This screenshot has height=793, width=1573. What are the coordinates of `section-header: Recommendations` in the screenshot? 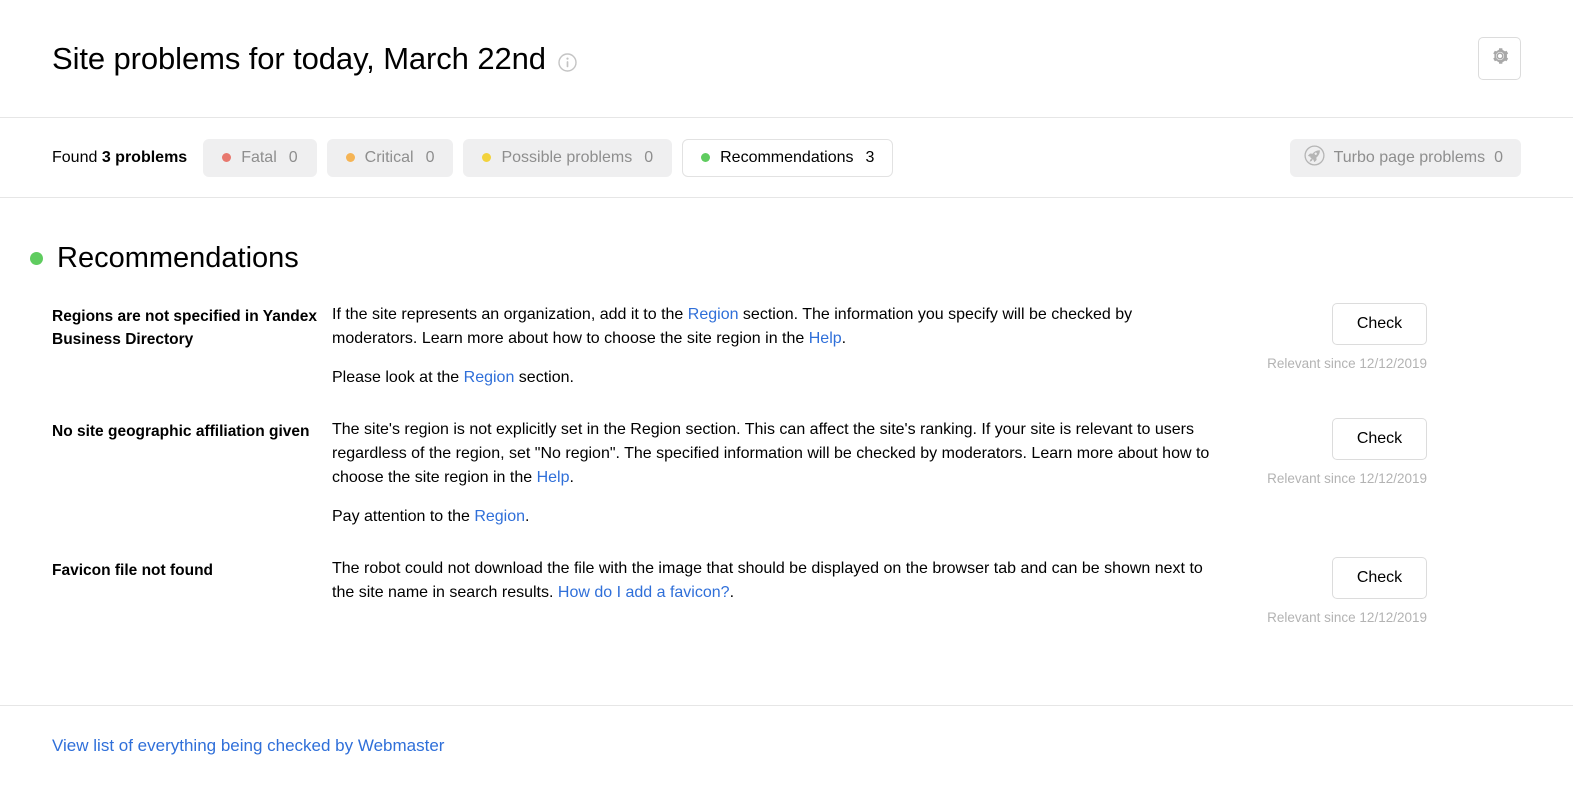 It's located at (775, 258).